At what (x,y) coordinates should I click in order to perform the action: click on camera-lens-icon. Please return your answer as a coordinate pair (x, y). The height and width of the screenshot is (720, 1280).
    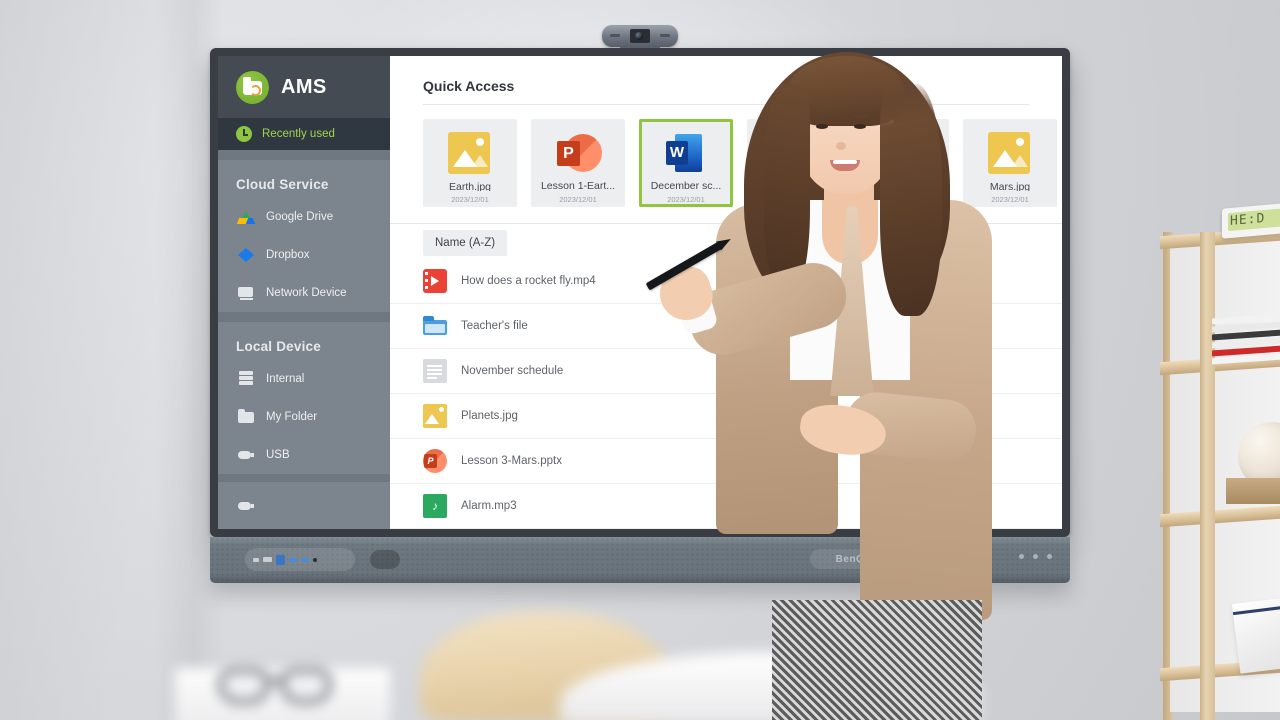
    Looking at the image, I should click on (640, 36).